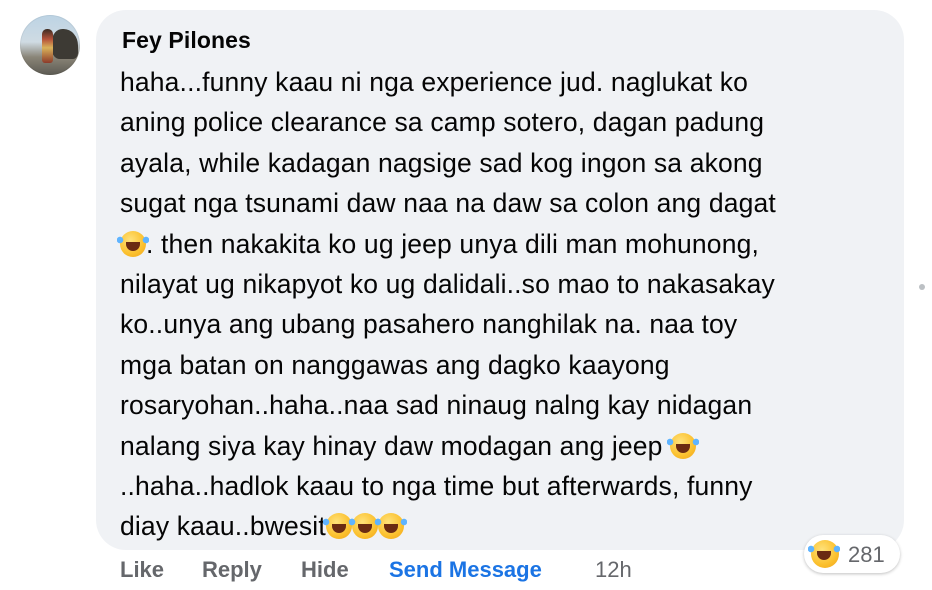 The width and height of the screenshot is (932, 590). Describe the element at coordinates (613, 570) in the screenshot. I see `timestamp: 12h` at that location.